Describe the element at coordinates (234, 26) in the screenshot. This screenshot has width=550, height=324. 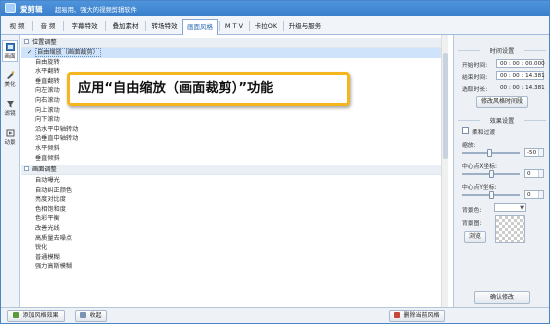
I see `tab-mtv: M T V` at that location.